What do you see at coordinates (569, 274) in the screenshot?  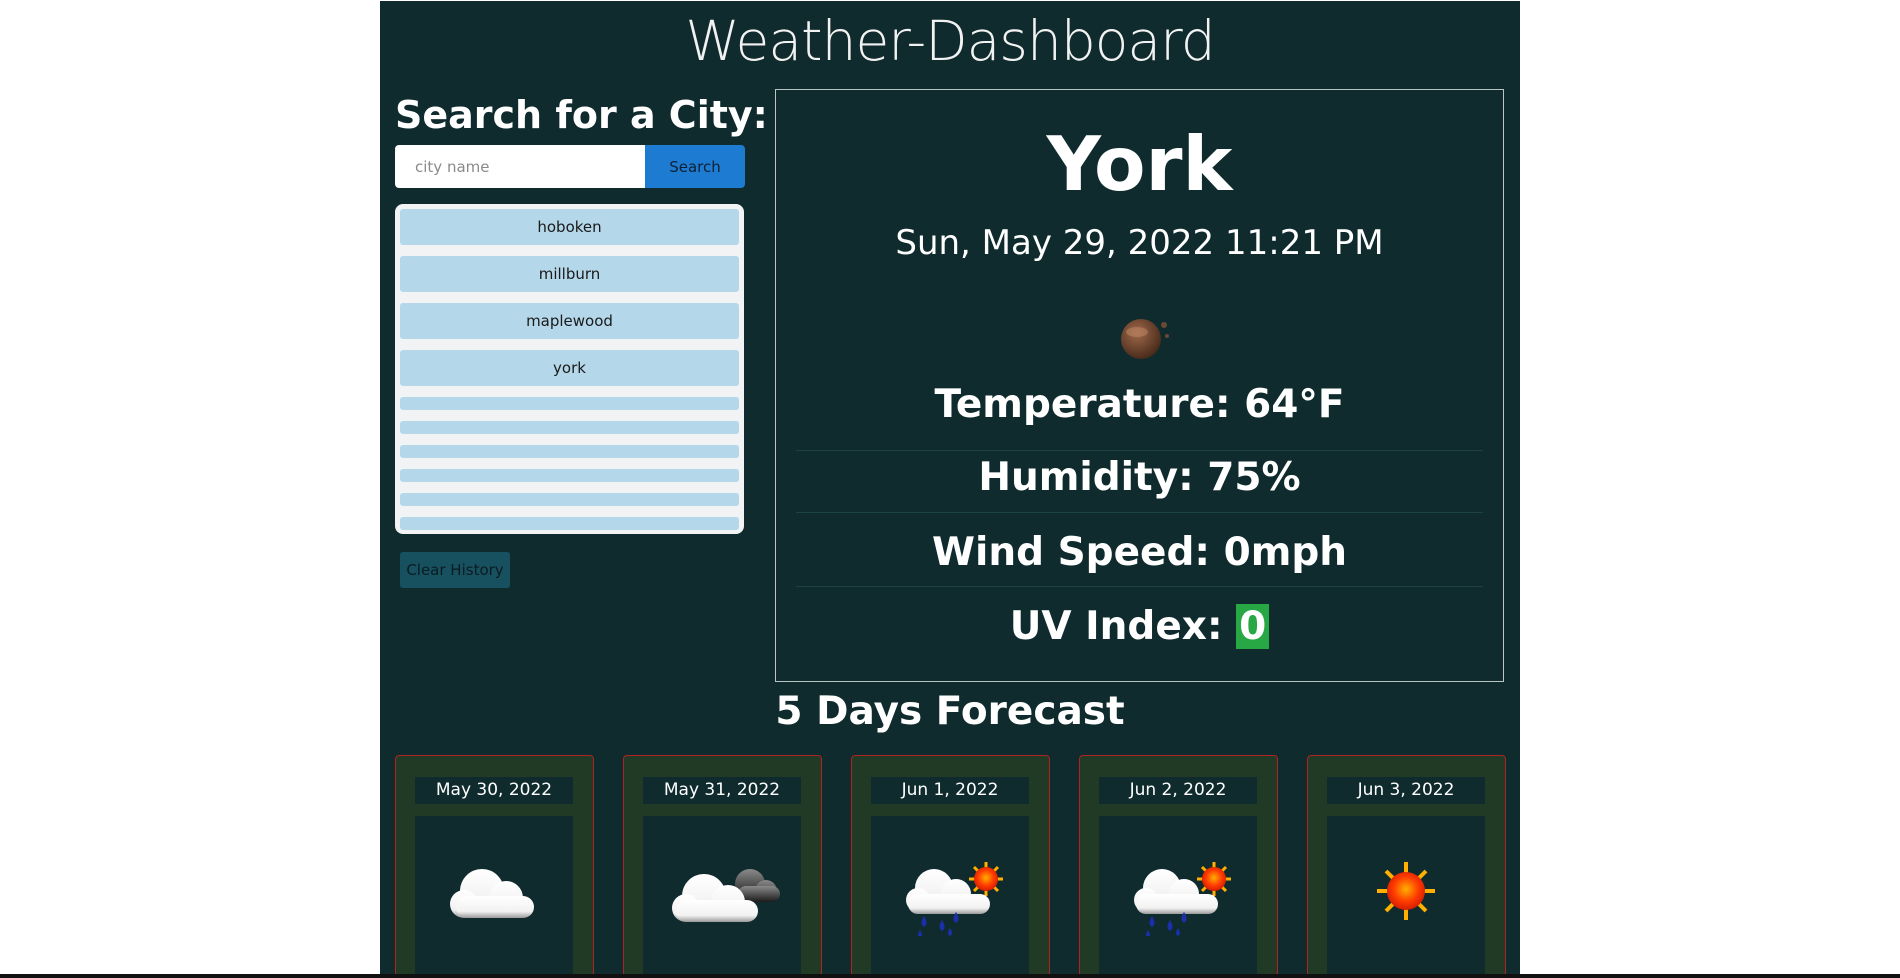 I see `history-item-millburn: millburn` at bounding box center [569, 274].